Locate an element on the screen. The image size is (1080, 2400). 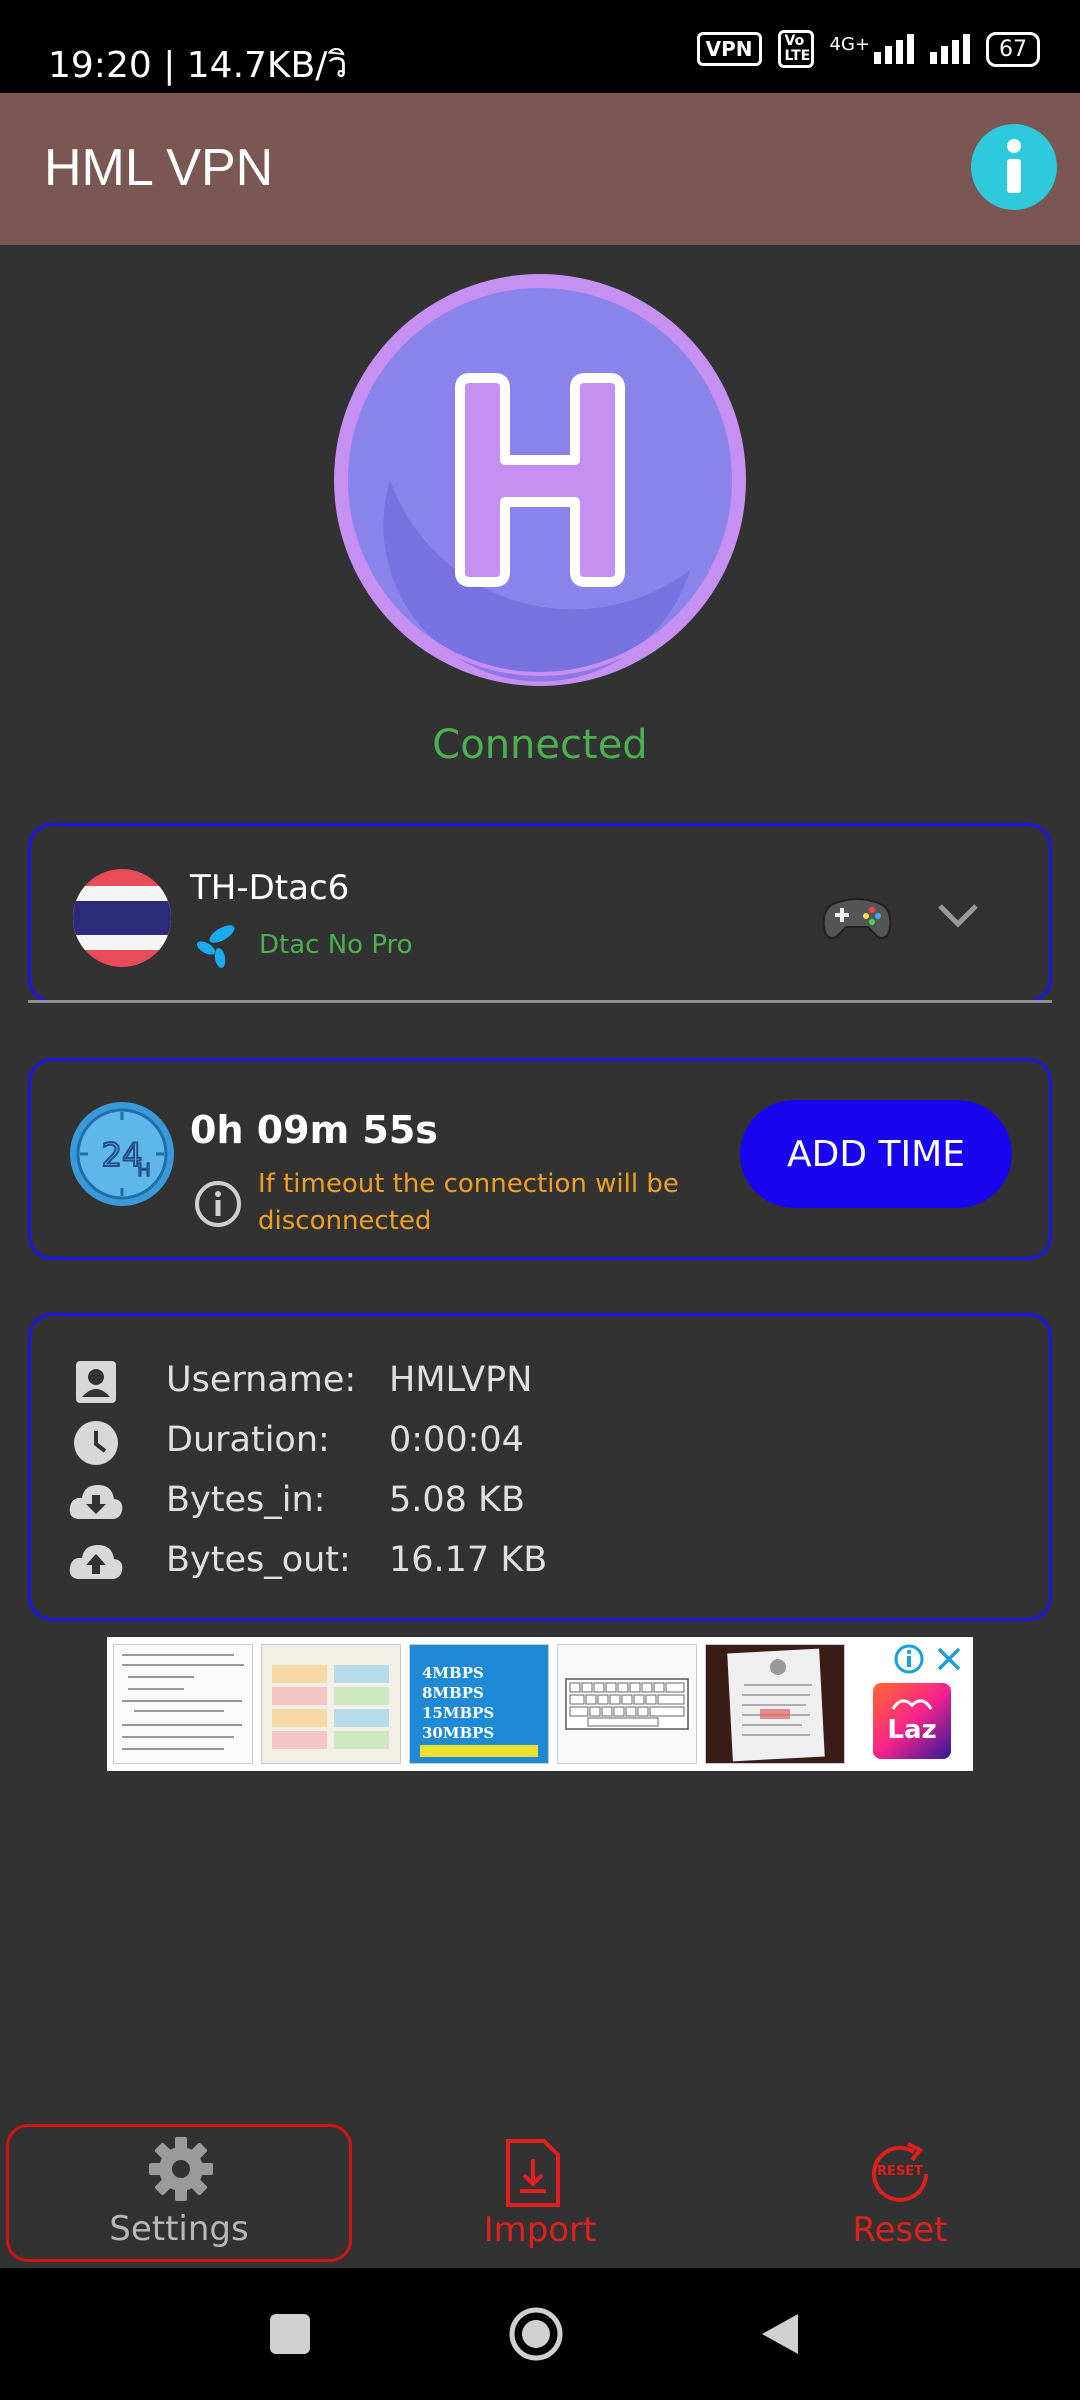
info-outline-icon is located at coordinates (218, 1204).